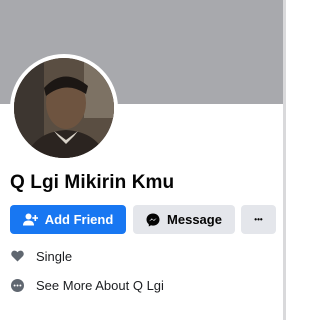  Describe the element at coordinates (153, 220) in the screenshot. I see `messenger-icon` at that location.